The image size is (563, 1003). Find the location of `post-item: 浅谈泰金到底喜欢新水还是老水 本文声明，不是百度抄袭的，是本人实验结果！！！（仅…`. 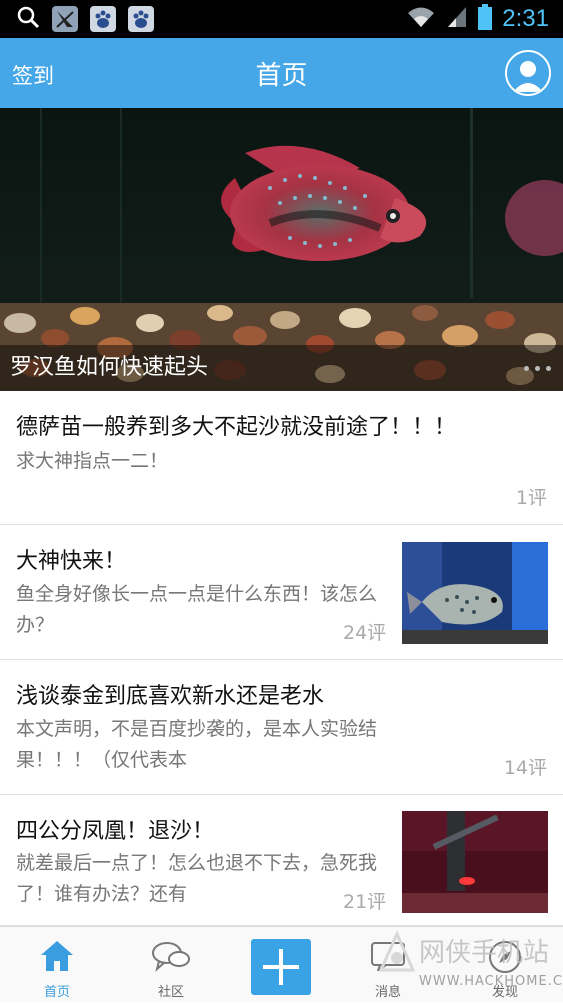

post-item: 浅谈泰金到底喜欢新水还是老水 本文声明，不是百度抄袭的，是本人实验结果！！！（仅… is located at coordinates (281, 727).